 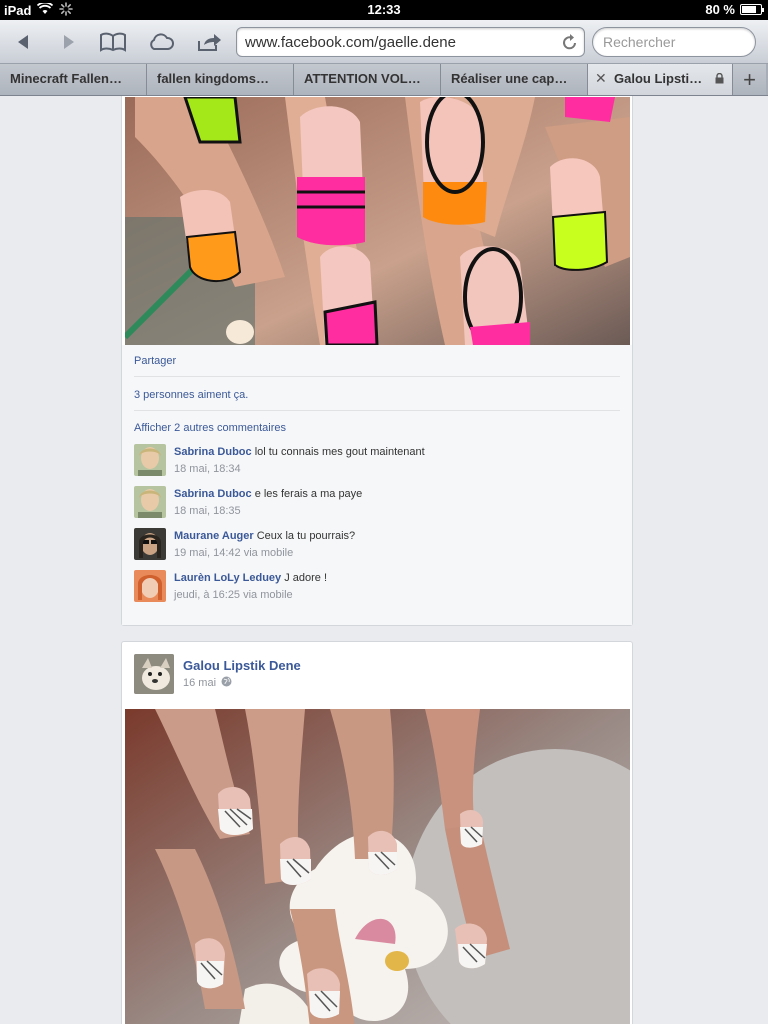 What do you see at coordinates (209, 42) in the screenshot?
I see `share-icon` at bounding box center [209, 42].